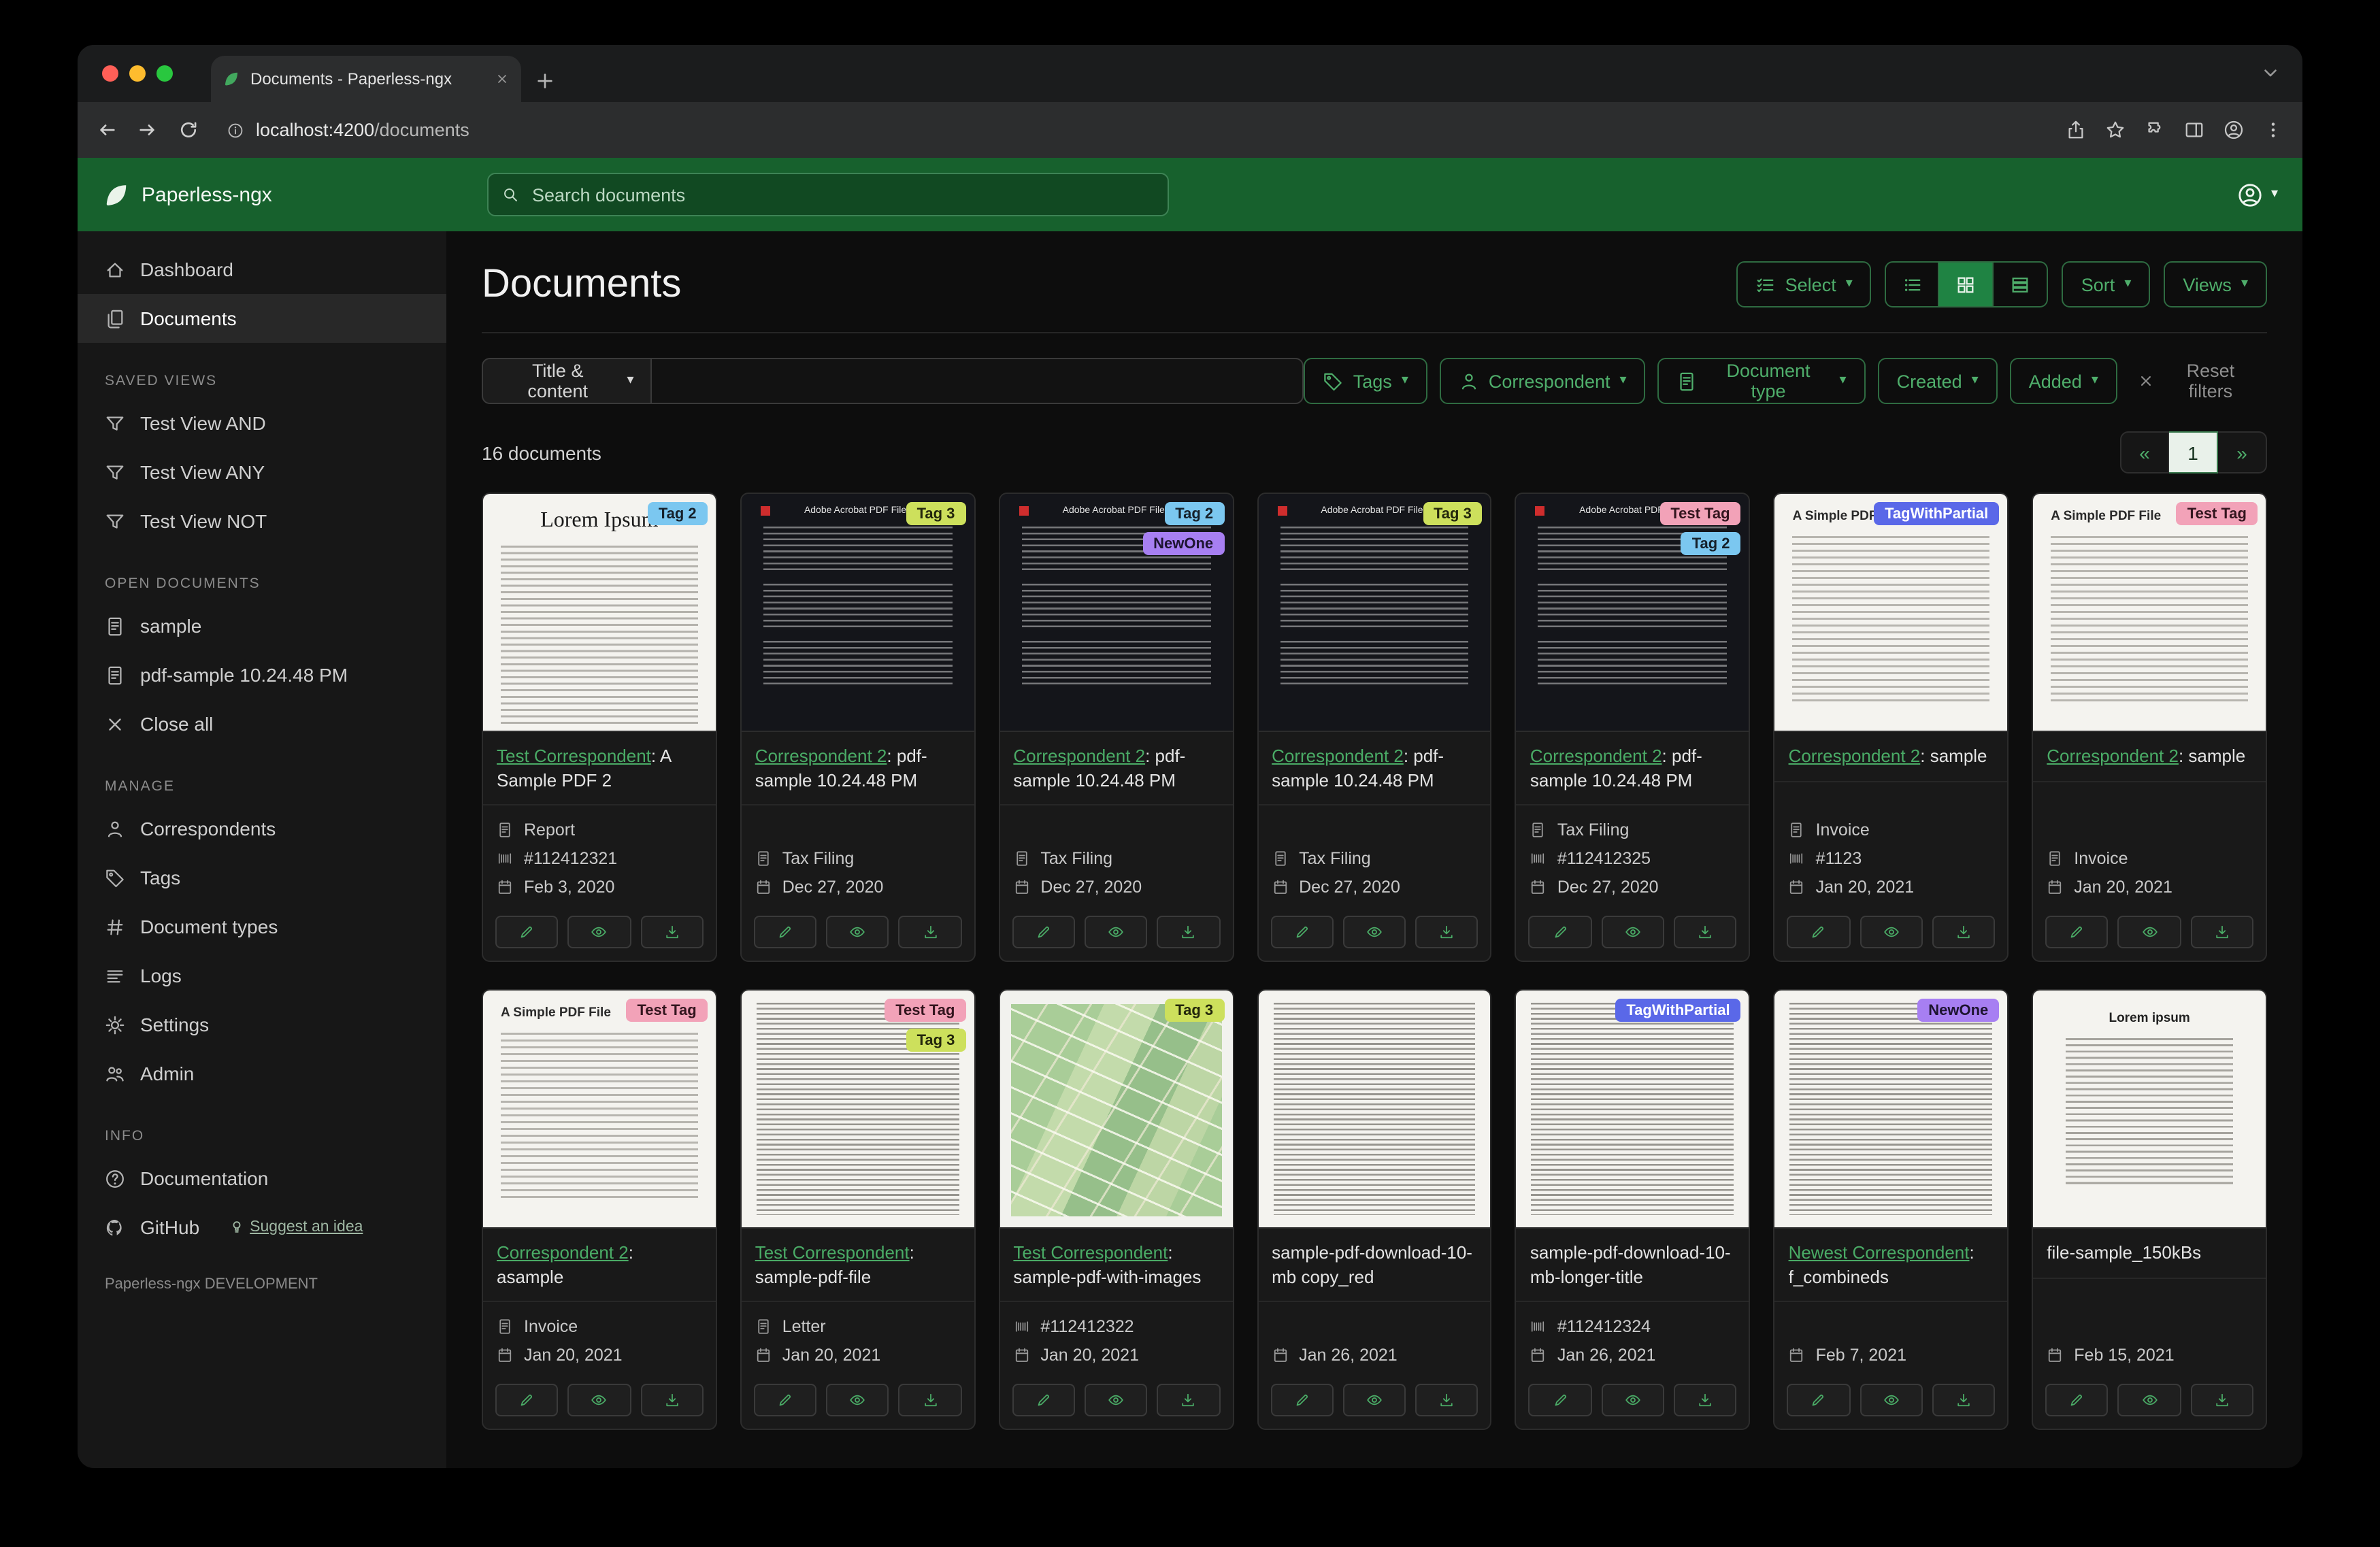  I want to click on extensions-icon, so click(2155, 130).